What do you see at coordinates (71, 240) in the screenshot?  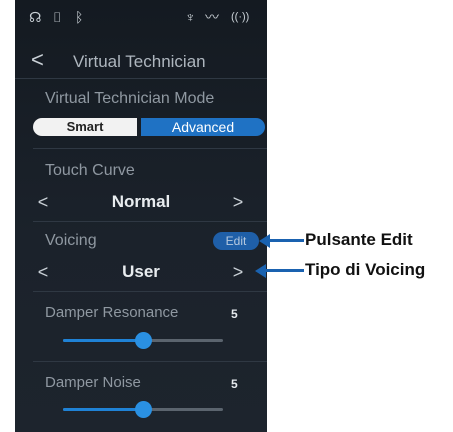 I see `voicing-label: Voicing` at bounding box center [71, 240].